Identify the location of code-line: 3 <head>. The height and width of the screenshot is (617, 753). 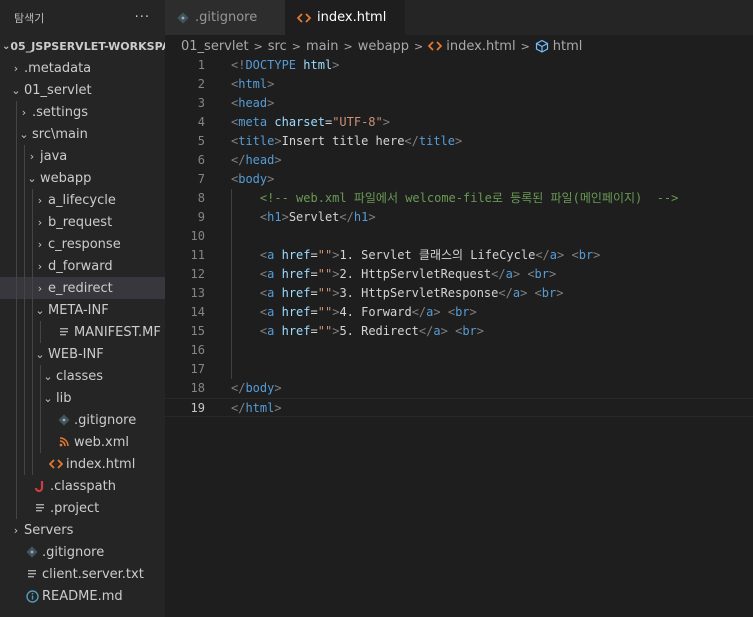
(459, 103).